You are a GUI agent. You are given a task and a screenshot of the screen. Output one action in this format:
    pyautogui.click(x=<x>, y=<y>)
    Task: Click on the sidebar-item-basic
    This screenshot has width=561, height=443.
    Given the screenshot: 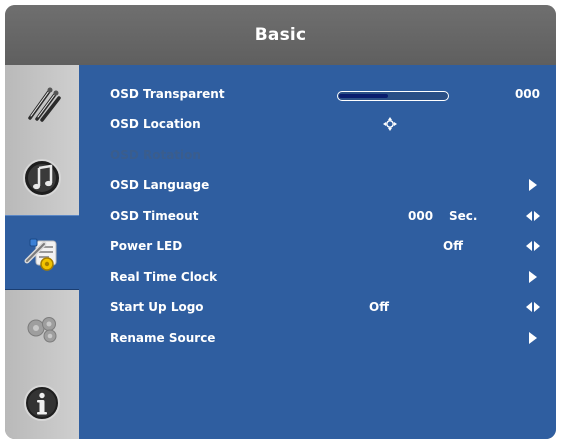 What is the action you would take?
    pyautogui.click(x=42, y=252)
    